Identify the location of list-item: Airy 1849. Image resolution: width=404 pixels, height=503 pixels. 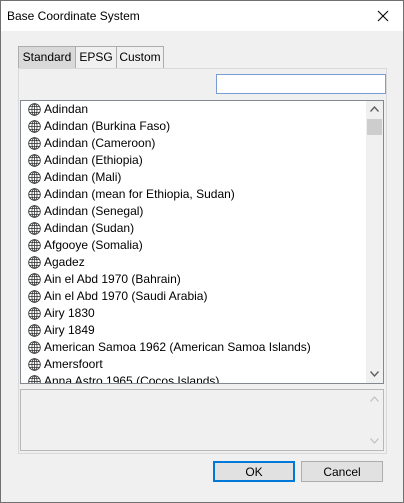
(193, 330).